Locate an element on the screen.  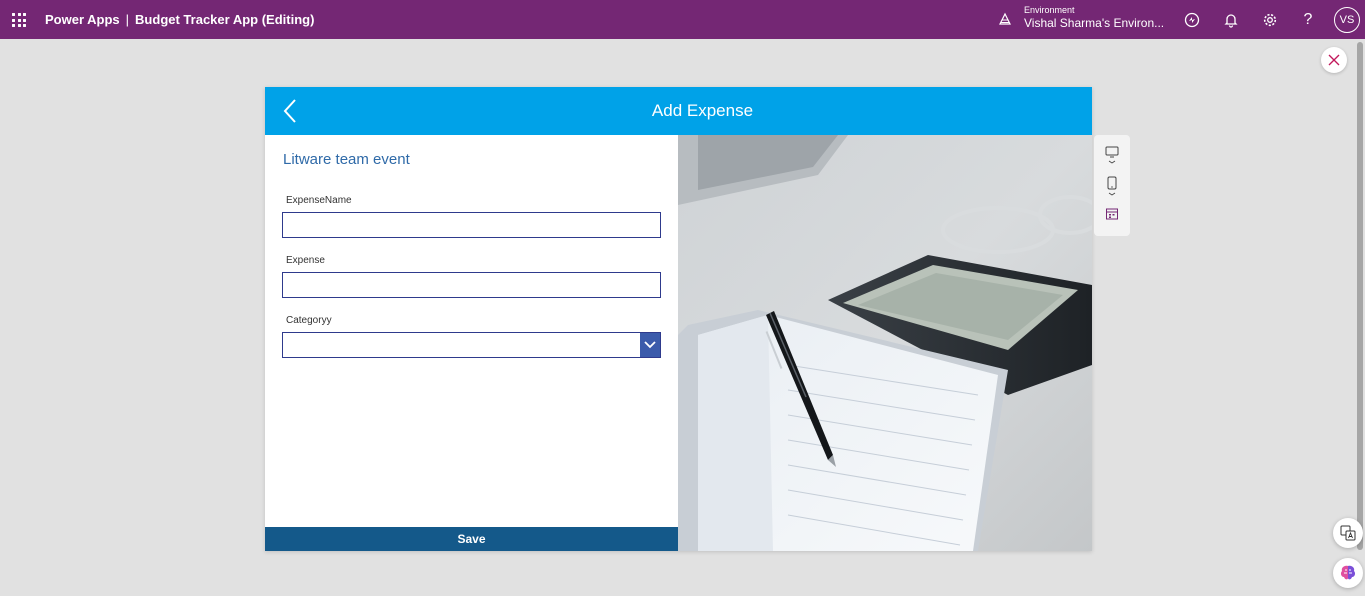
translate-icon is located at coordinates (1348, 533).